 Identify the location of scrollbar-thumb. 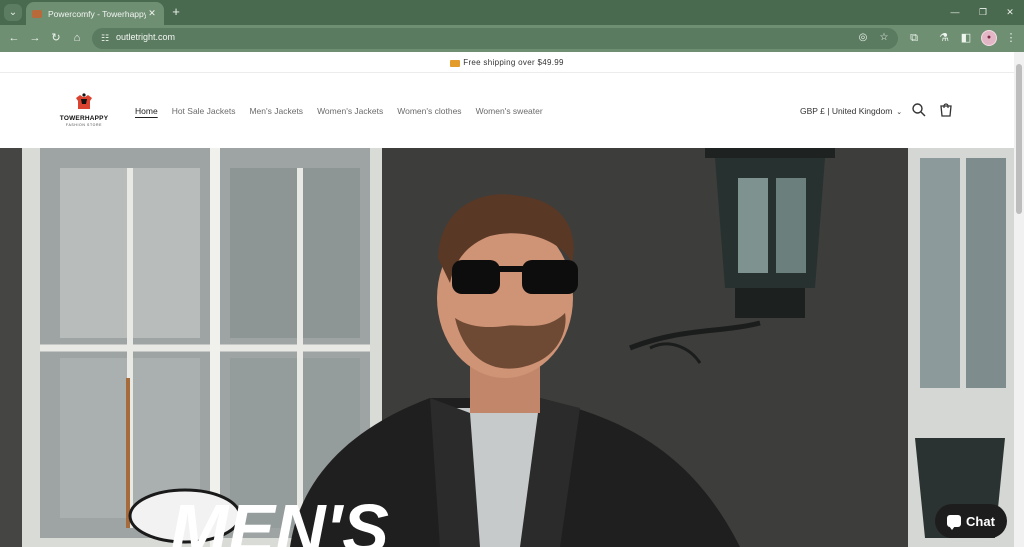
(1019, 139).